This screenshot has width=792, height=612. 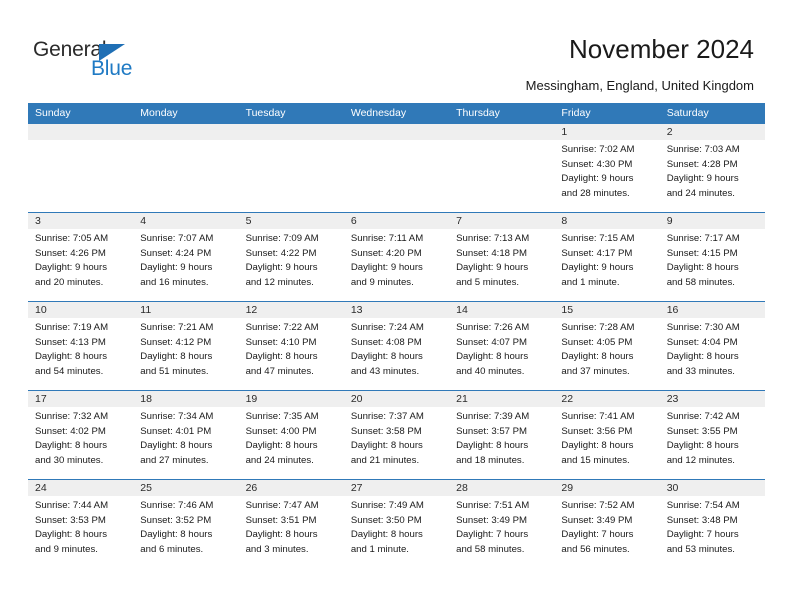 What do you see at coordinates (176, 431) in the screenshot?
I see `day-detail-line: Sunset: 4:01 PM` at bounding box center [176, 431].